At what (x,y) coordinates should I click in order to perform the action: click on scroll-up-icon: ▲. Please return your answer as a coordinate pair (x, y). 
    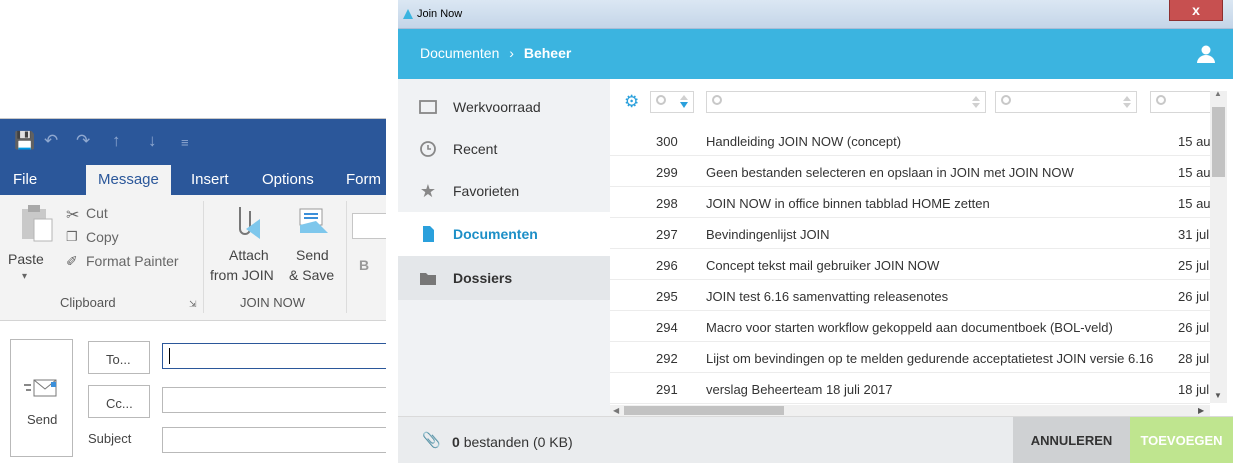
    Looking at the image, I should click on (1218, 93).